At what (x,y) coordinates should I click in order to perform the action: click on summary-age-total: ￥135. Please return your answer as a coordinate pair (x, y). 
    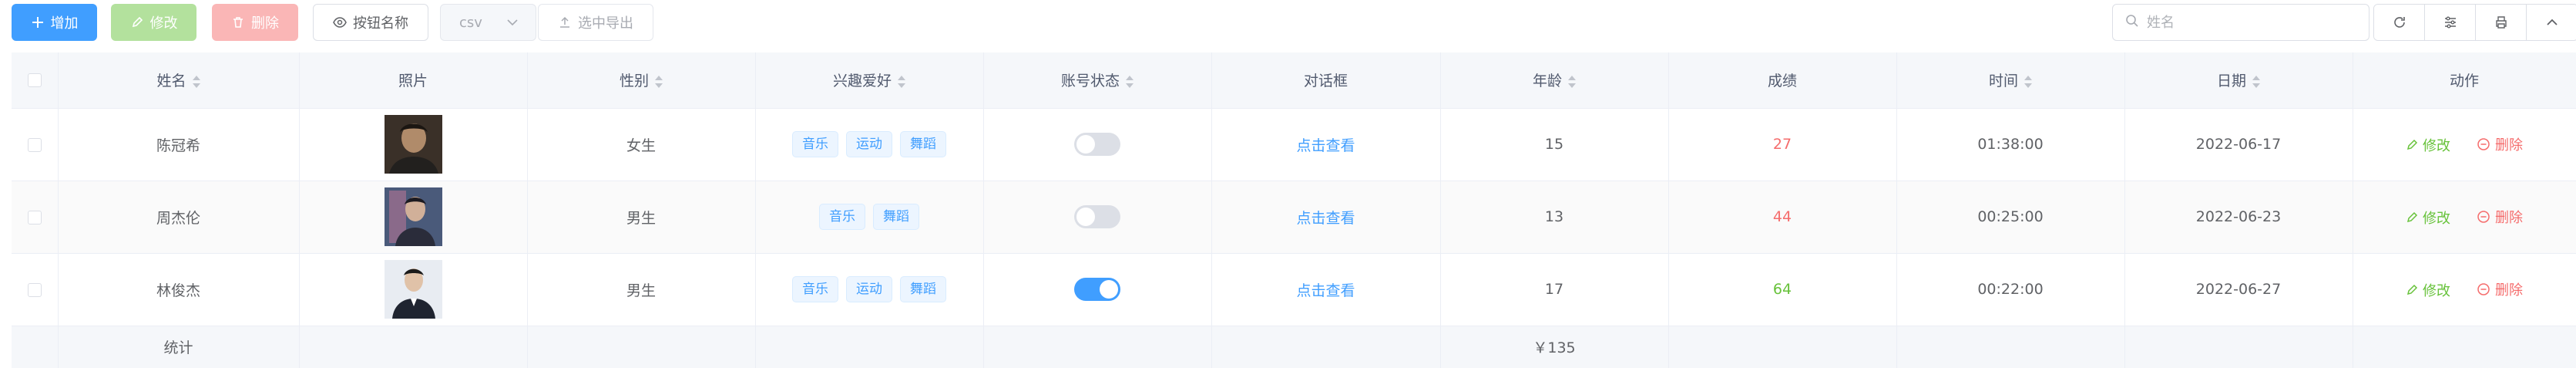
    Looking at the image, I should click on (1554, 347).